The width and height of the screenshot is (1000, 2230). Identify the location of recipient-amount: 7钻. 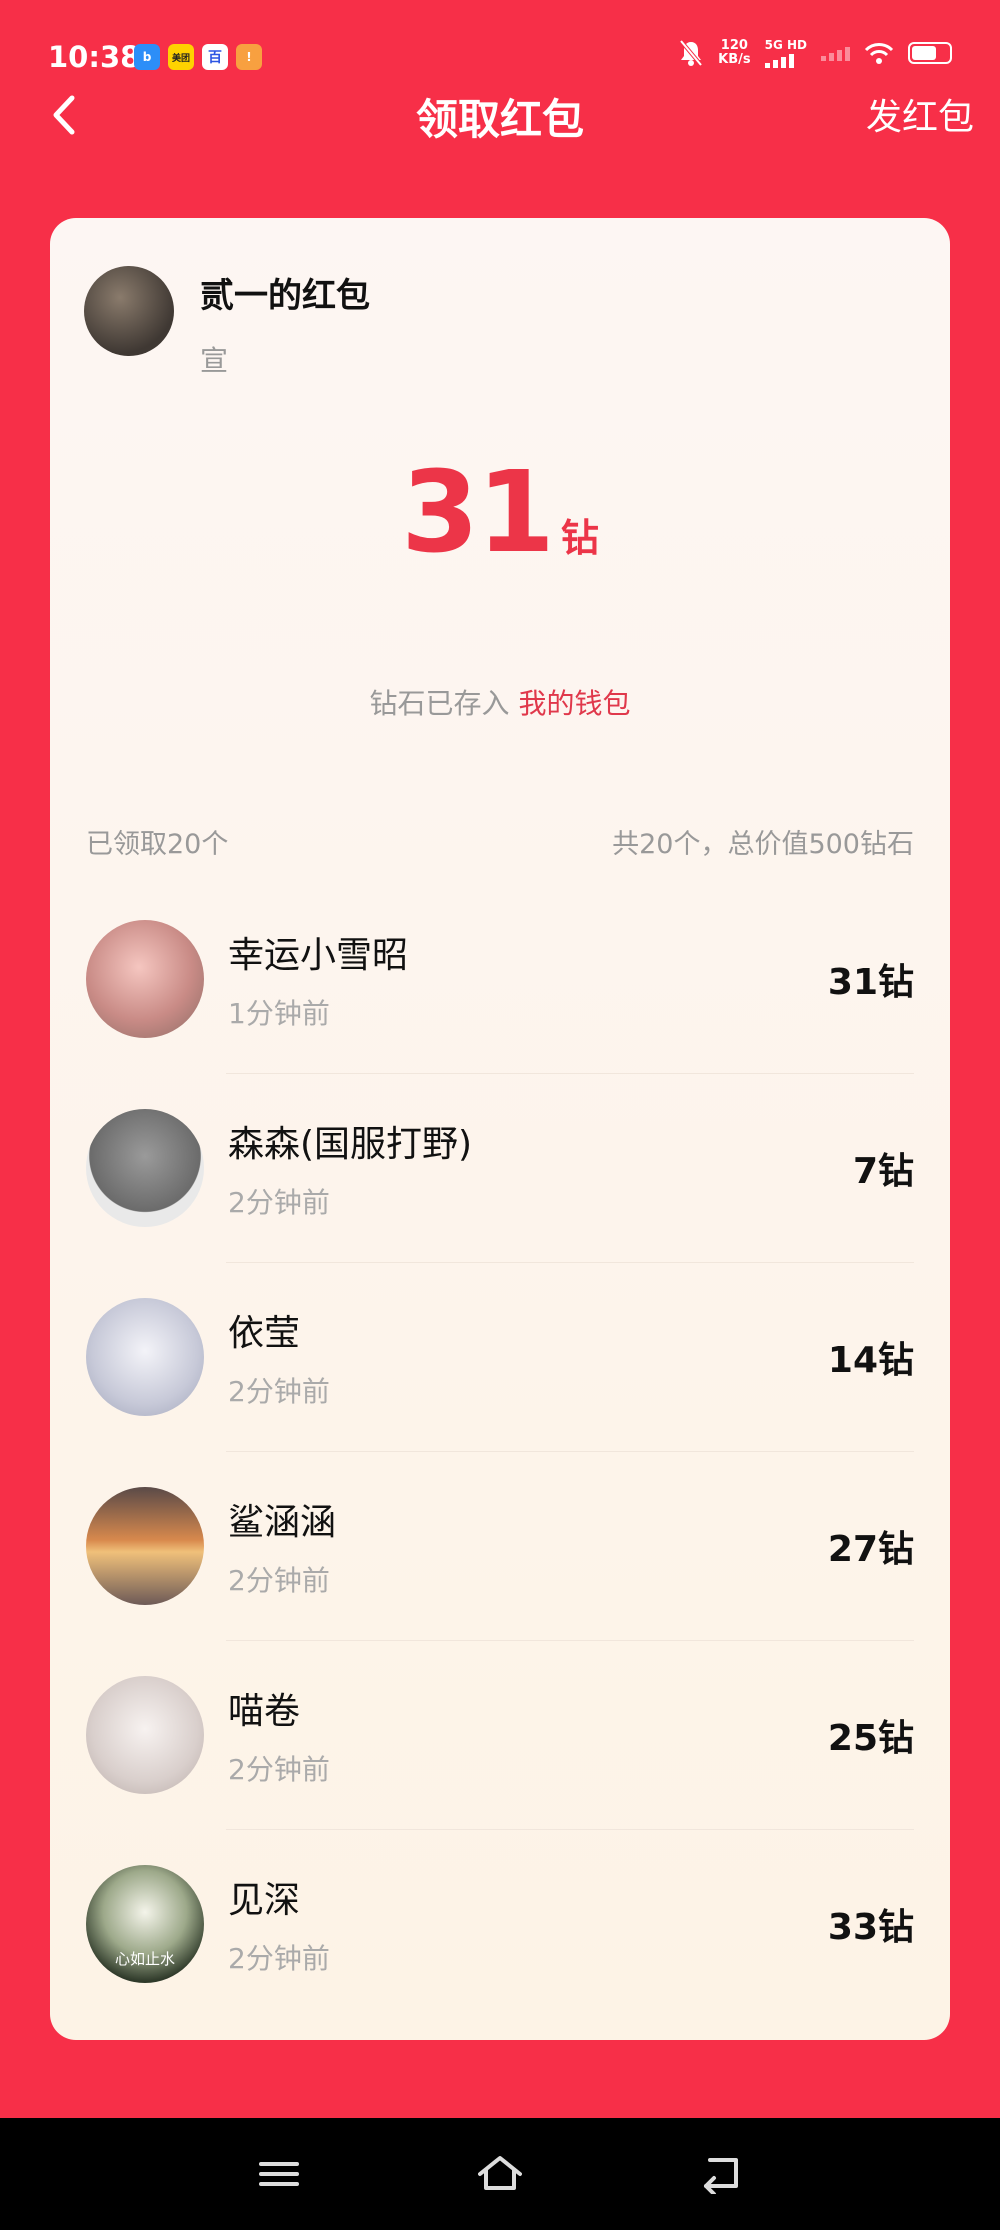
(883, 1171).